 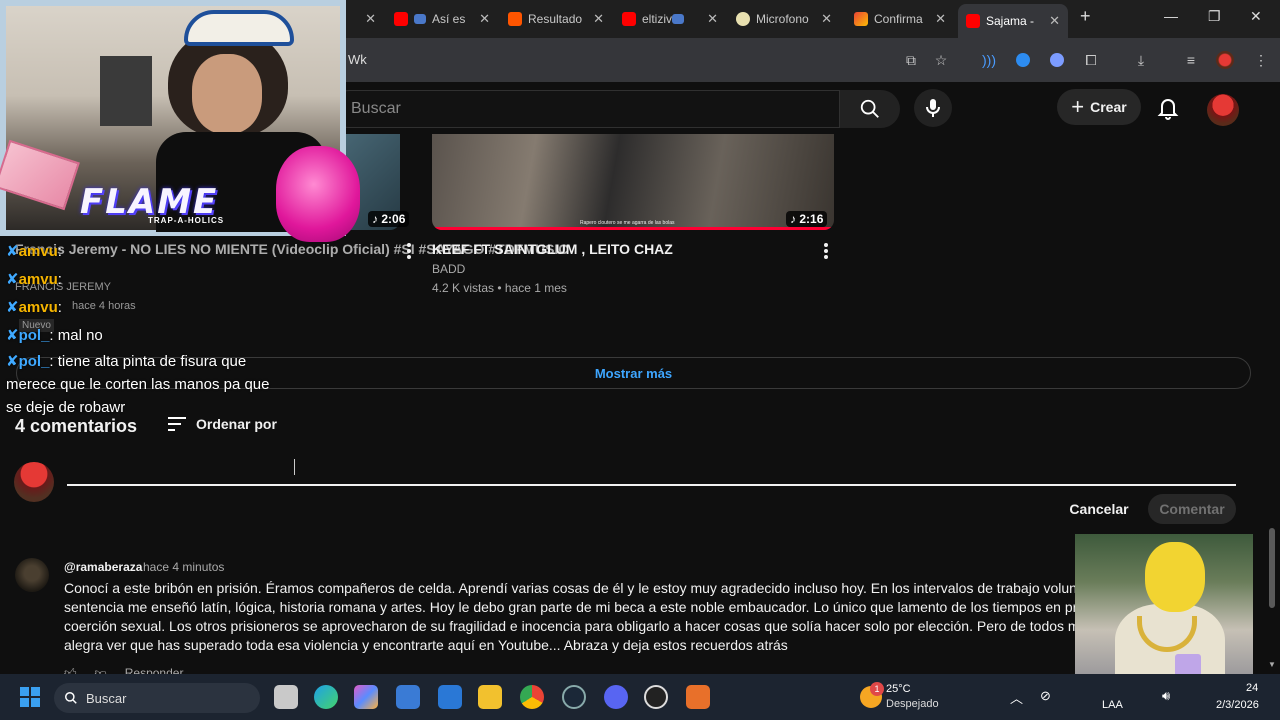 I want to click on fl-studio-icon, so click(x=698, y=697).